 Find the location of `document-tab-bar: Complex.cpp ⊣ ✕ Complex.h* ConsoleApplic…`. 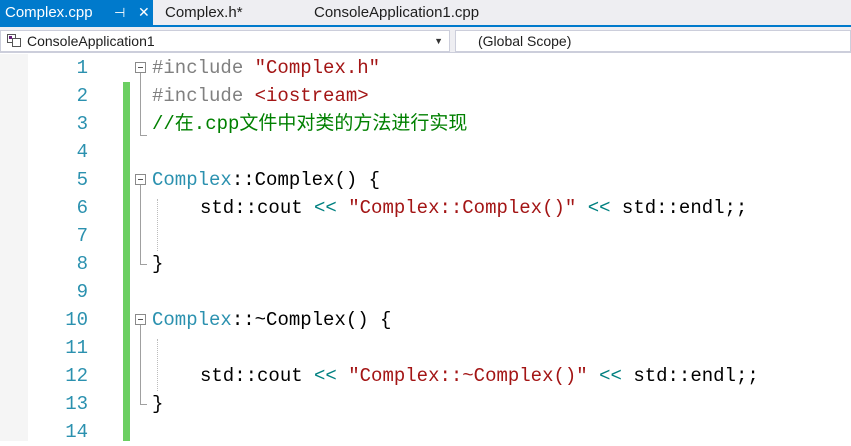

document-tab-bar: Complex.cpp ⊣ ✕ Complex.h* ConsoleApplic… is located at coordinates (425, 13).